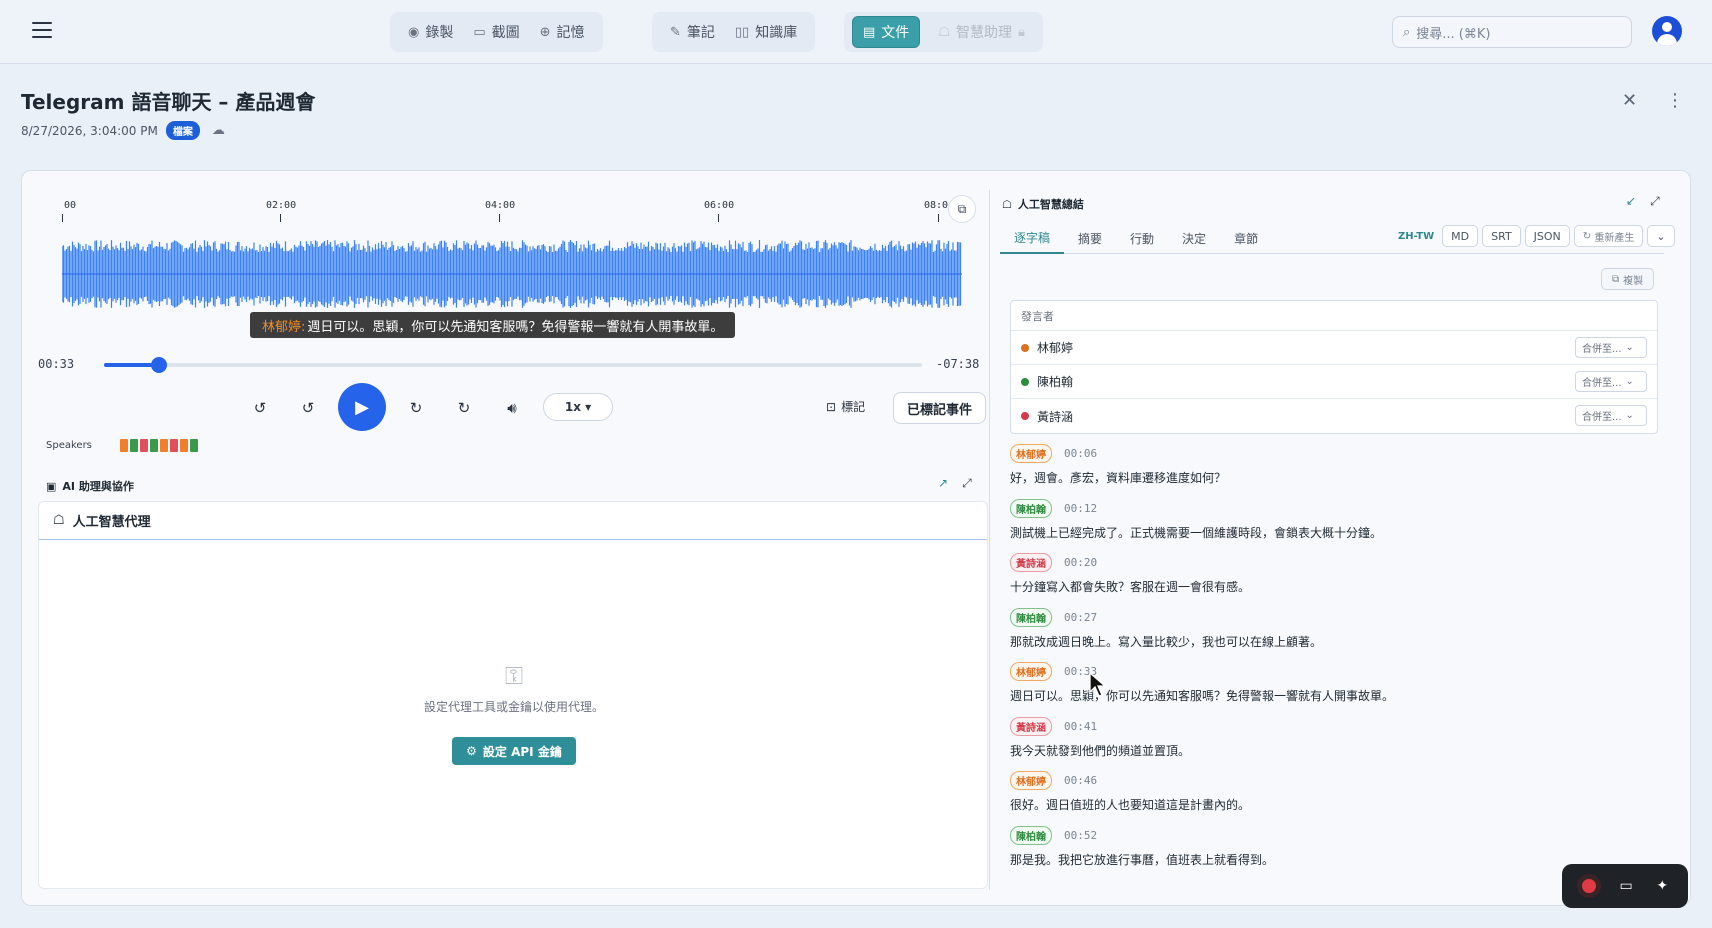  What do you see at coordinates (1629, 100) in the screenshot?
I see `close-icon: ✕` at bounding box center [1629, 100].